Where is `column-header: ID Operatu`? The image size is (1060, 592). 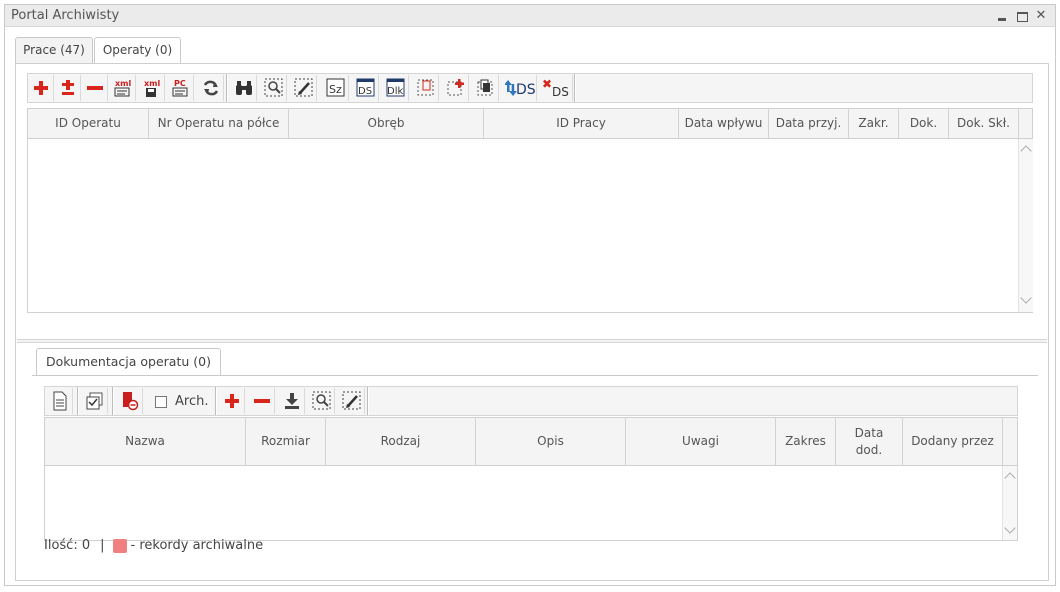 column-header: ID Operatu is located at coordinates (88, 123).